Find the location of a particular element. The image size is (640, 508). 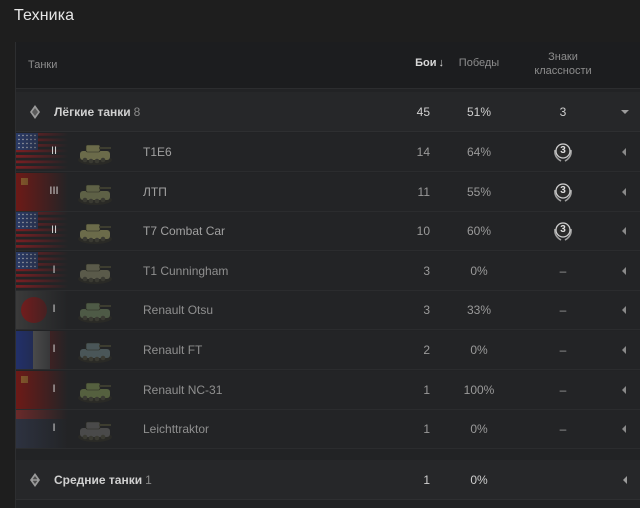

tank-row: I Renault Otsu 3 33% – is located at coordinates (328, 311).